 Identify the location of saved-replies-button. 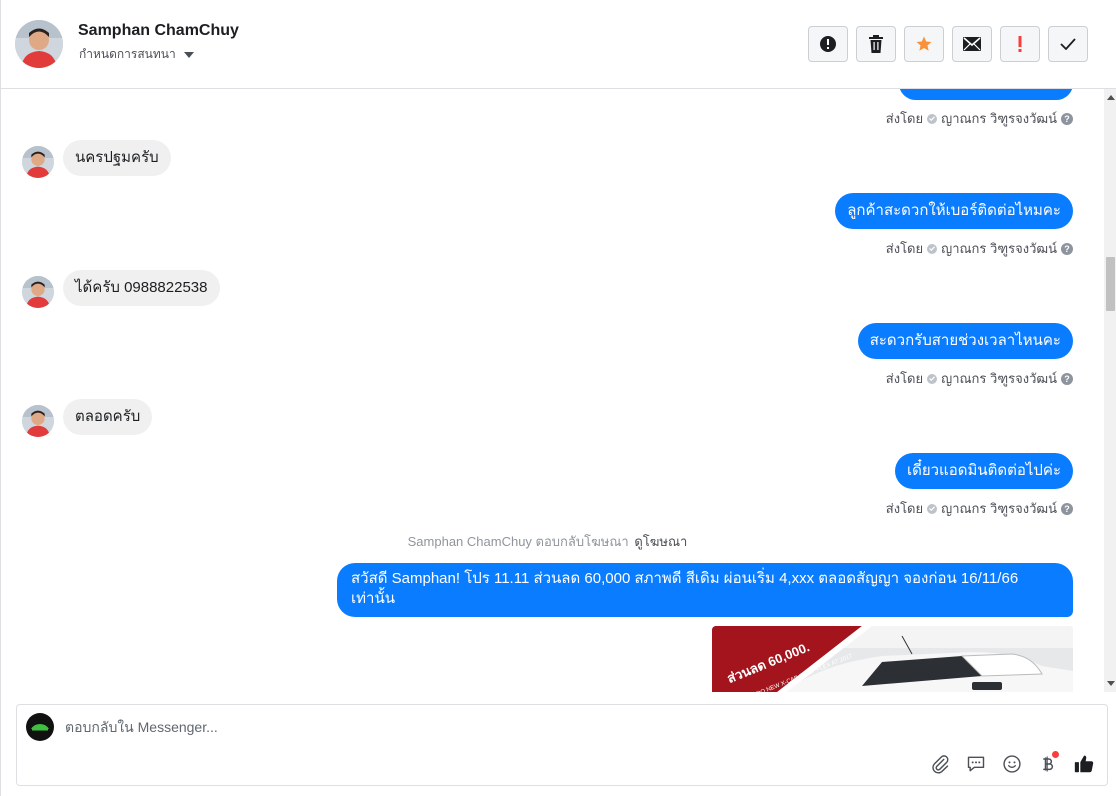
(976, 764).